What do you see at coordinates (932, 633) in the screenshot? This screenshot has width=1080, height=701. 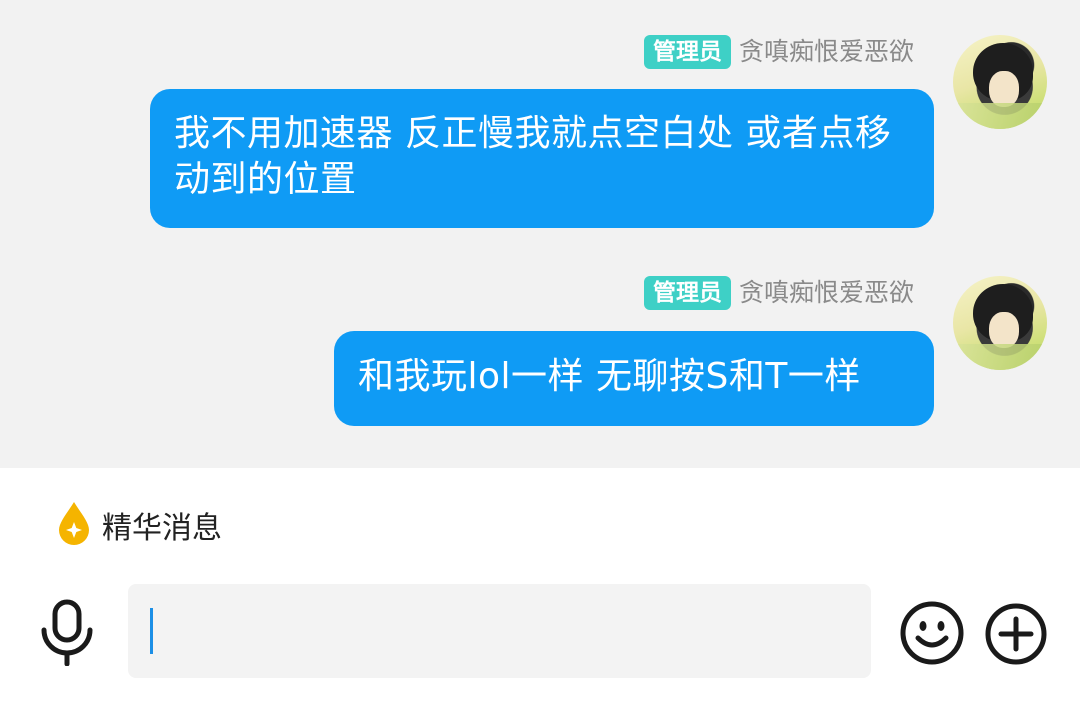 I see `smiley-icon` at bounding box center [932, 633].